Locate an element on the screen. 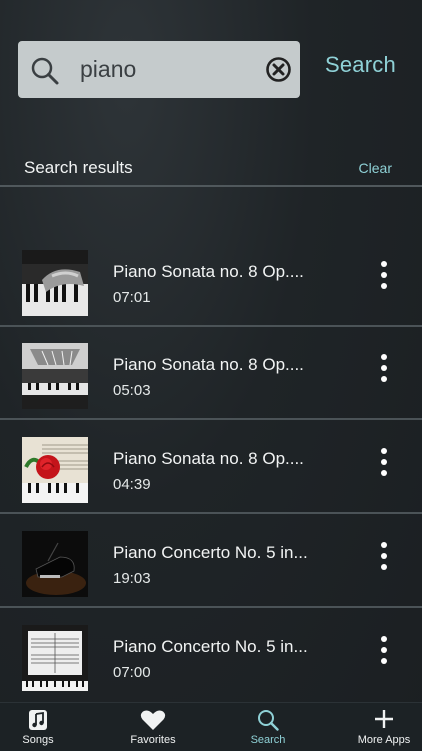 The height and width of the screenshot is (751, 422). grand-piano-stage-image is located at coordinates (55, 564).